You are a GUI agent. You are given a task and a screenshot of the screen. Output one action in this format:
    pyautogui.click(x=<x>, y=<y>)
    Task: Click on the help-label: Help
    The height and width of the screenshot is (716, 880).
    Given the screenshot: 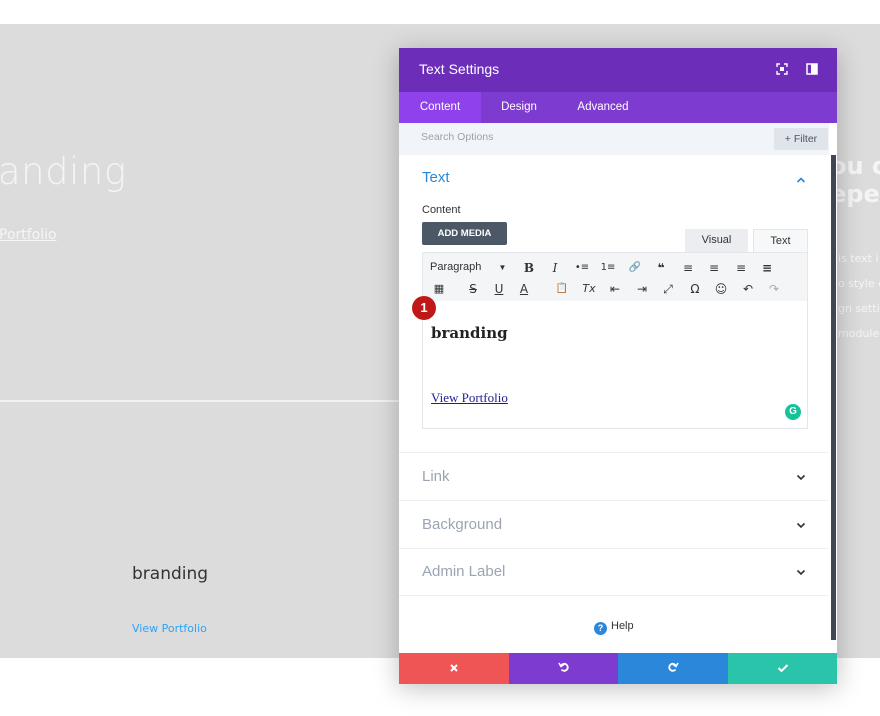 What is the action you would take?
    pyautogui.click(x=622, y=626)
    